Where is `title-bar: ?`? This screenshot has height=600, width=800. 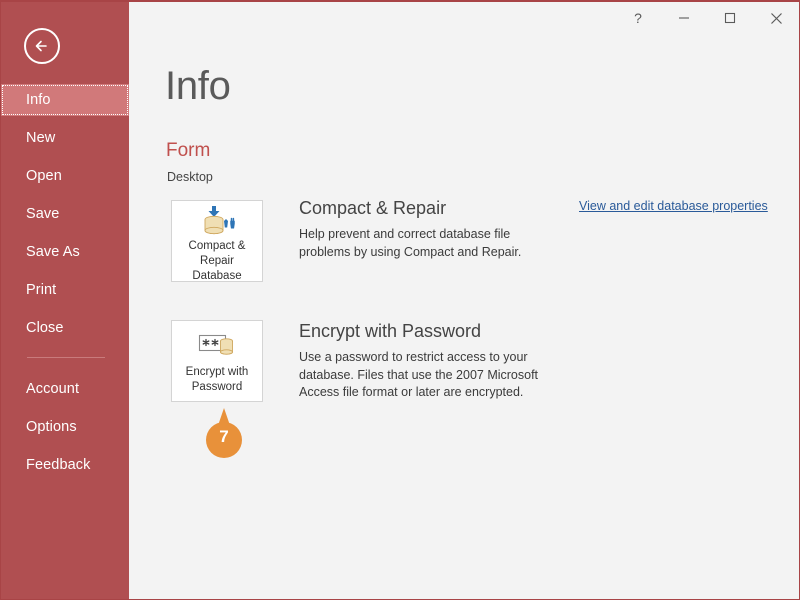
title-bar: ? is located at coordinates (464, 19).